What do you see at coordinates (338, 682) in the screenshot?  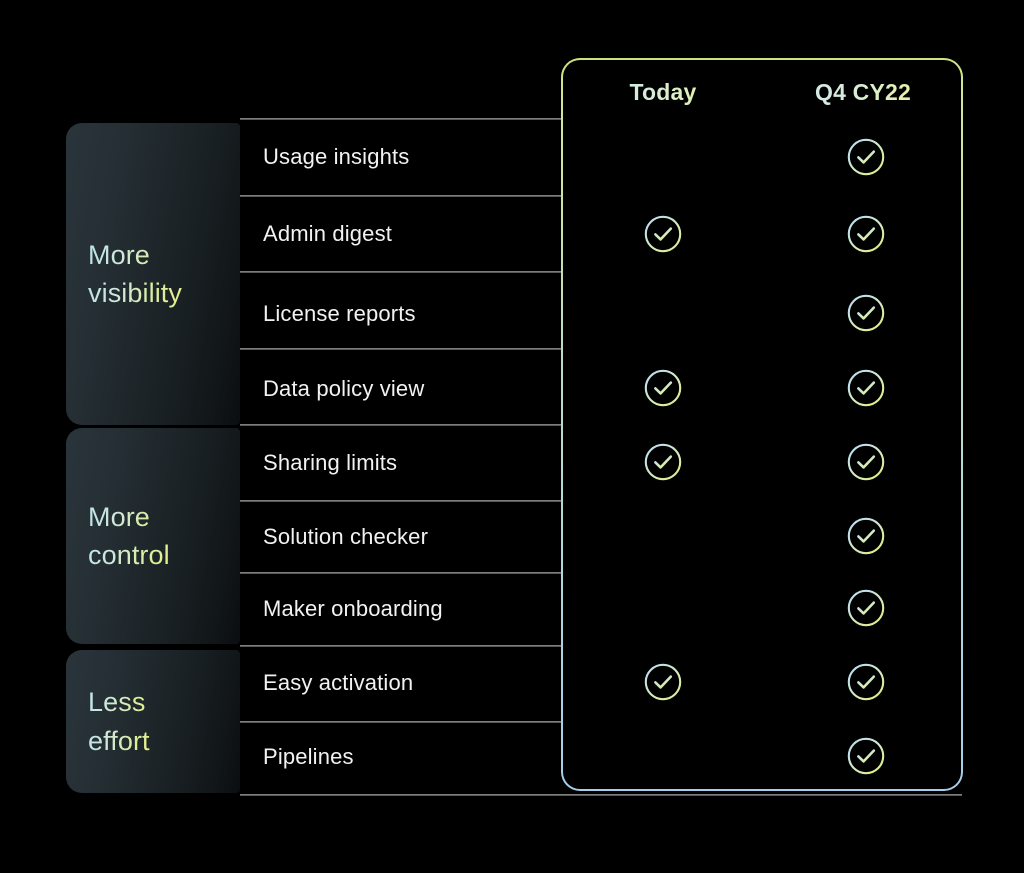 I see `table-row-label: Easy activation` at bounding box center [338, 682].